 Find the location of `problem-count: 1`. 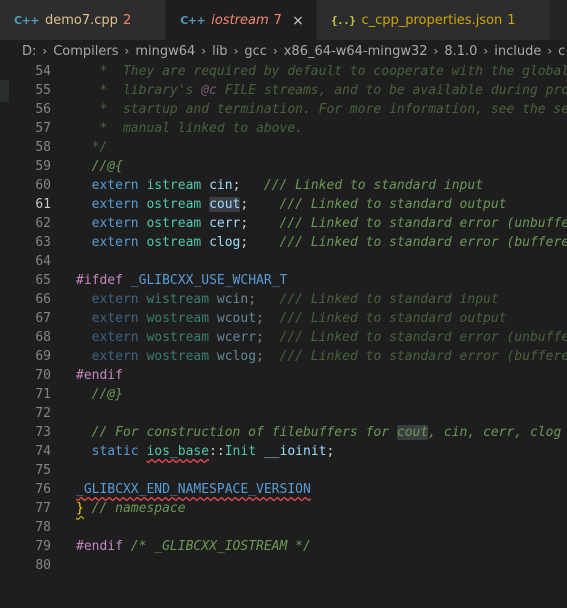

problem-count: 1 is located at coordinates (511, 20).